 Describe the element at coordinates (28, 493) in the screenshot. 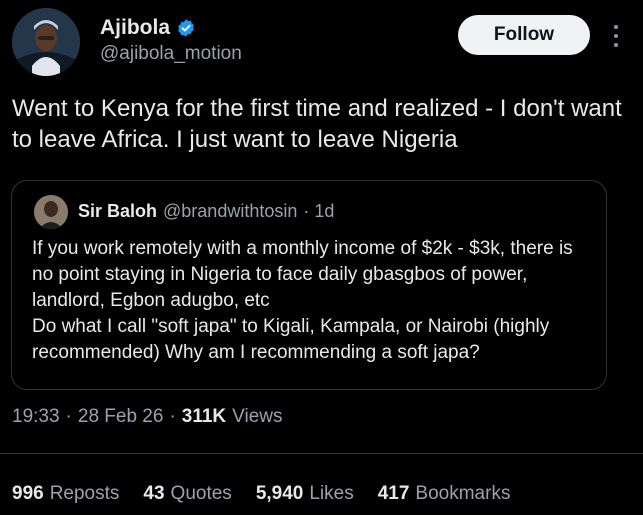

I see `reposts-count: 996` at that location.